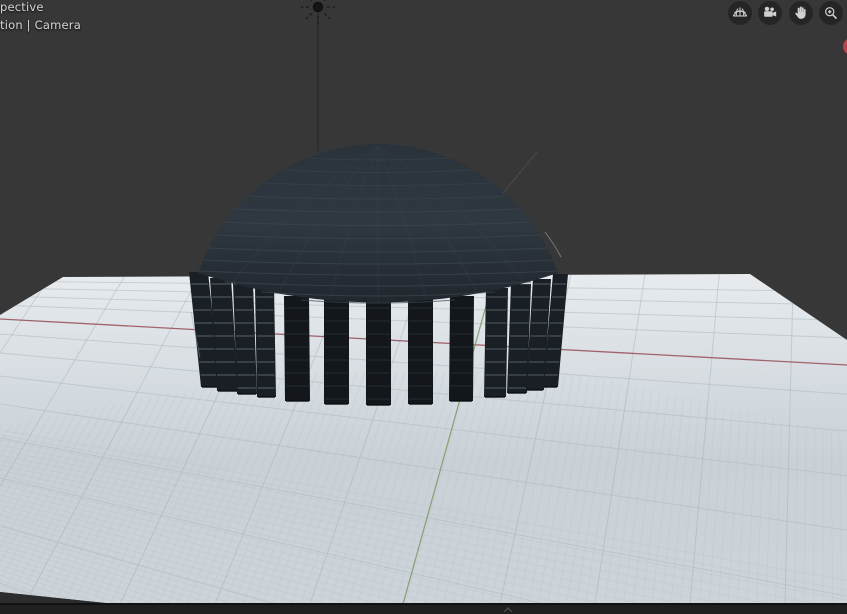  What do you see at coordinates (318, 75) in the screenshot?
I see `point-light` at bounding box center [318, 75].